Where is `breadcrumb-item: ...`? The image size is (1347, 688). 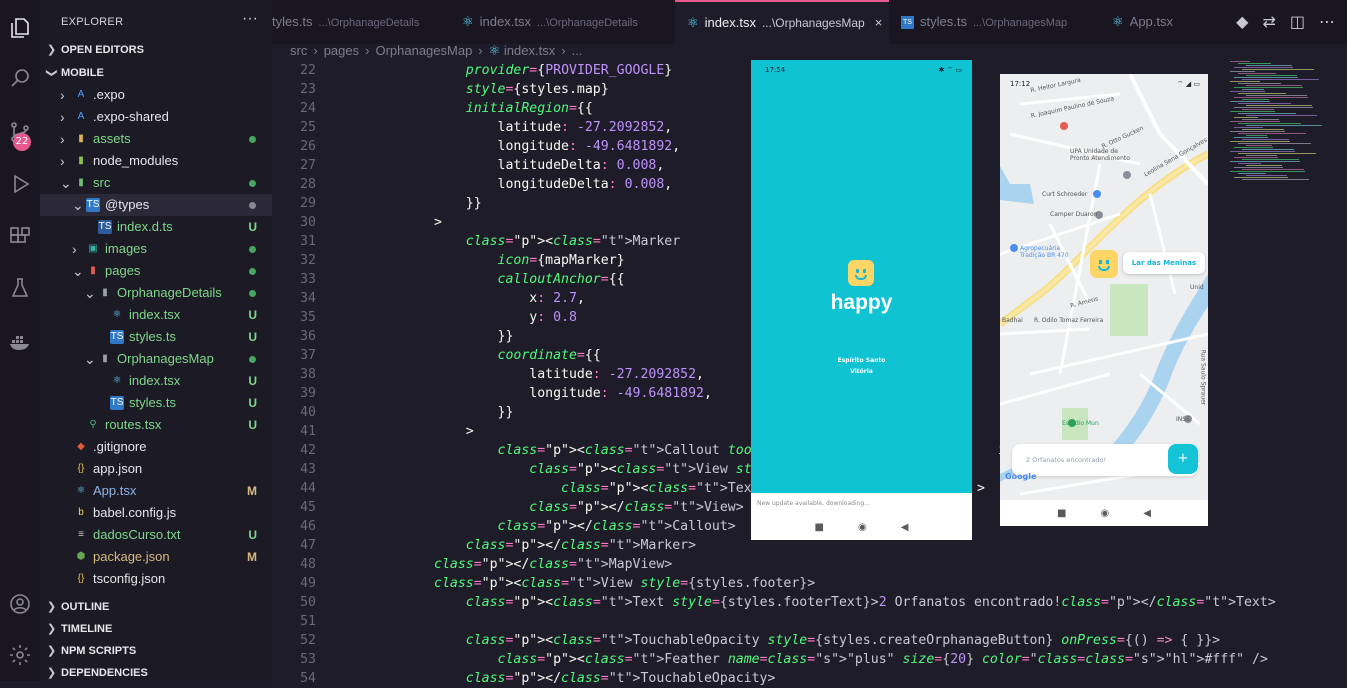 breadcrumb-item: ... is located at coordinates (577, 50).